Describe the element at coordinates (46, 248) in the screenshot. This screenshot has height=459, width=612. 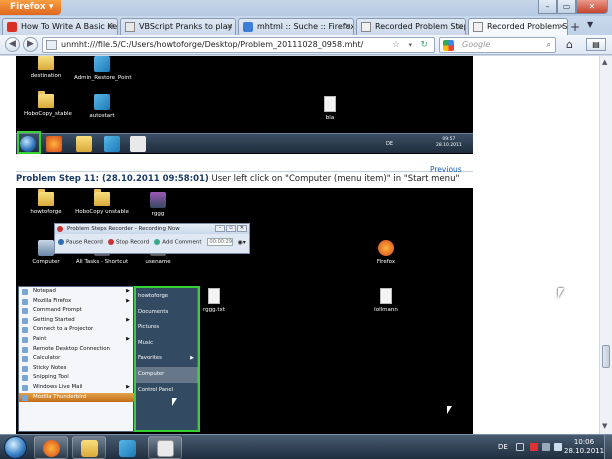
I see `computer-icon` at that location.